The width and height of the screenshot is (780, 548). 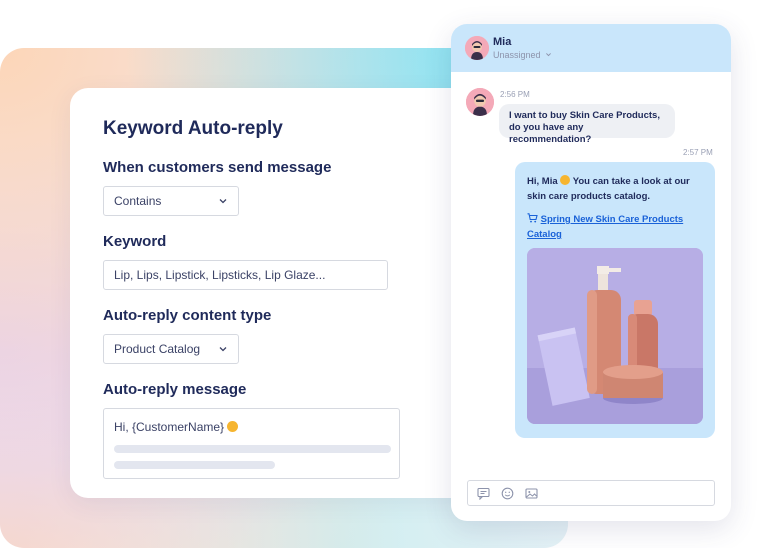 I want to click on content-type-select: Product Catalog, so click(x=171, y=349).